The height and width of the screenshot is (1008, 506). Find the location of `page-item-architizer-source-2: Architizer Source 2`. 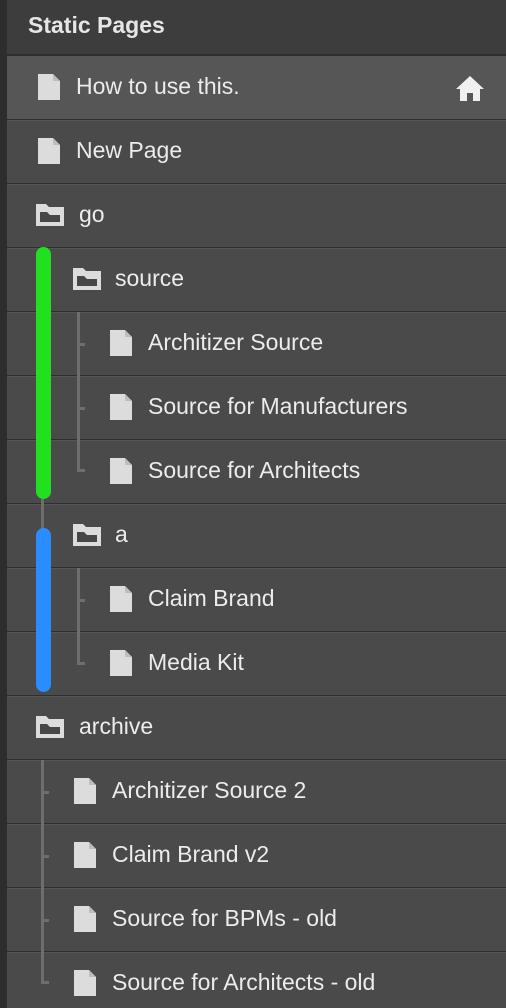

page-item-architizer-source-2: Architizer Source 2 is located at coordinates (256, 791).